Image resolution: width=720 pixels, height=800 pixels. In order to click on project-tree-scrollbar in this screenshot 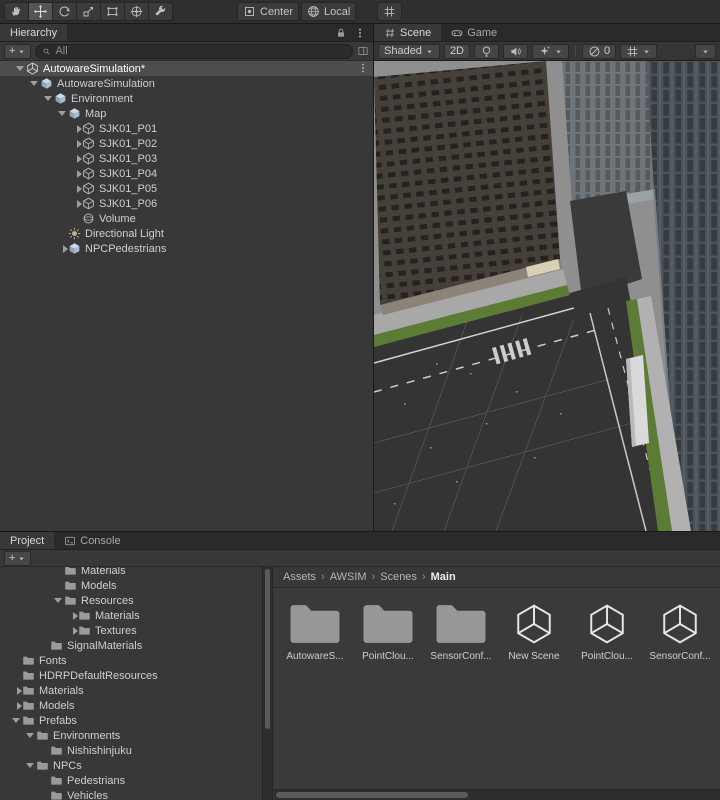, I will do `click(267, 683)`.